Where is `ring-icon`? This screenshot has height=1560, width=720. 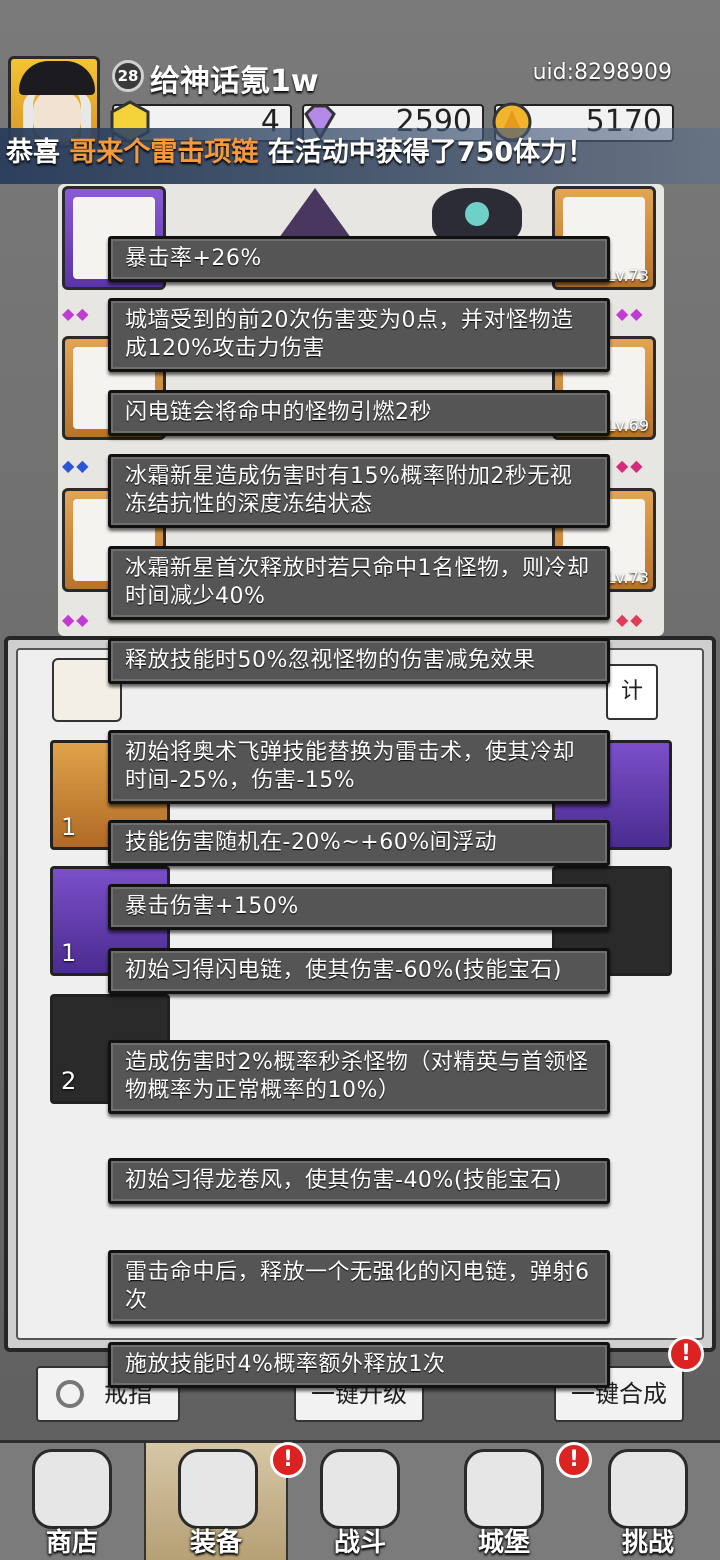
ring-icon is located at coordinates (70, 1394).